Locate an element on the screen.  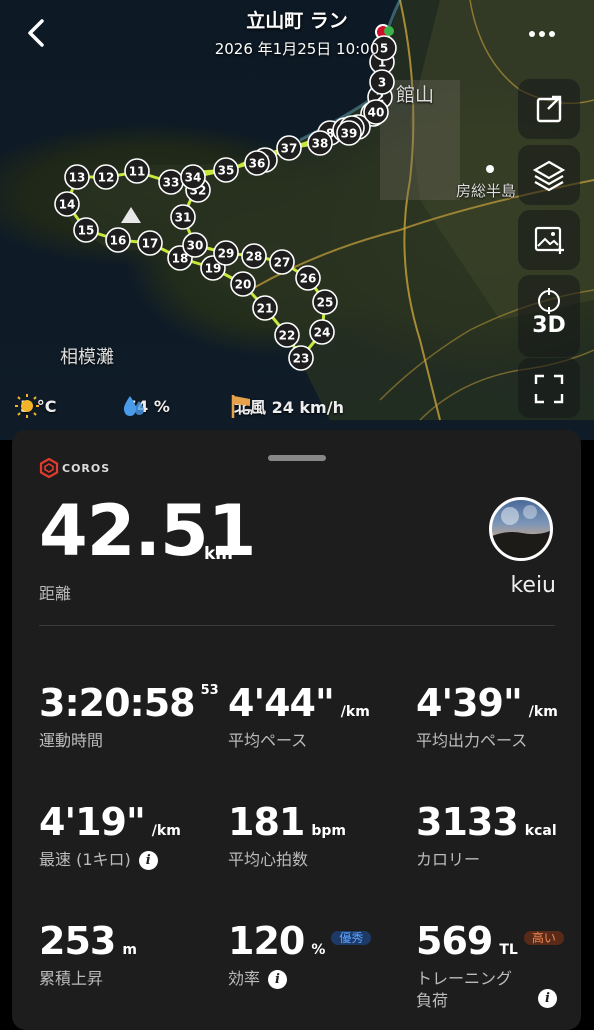
km-marker-22: 22 is located at coordinates (287, 335).